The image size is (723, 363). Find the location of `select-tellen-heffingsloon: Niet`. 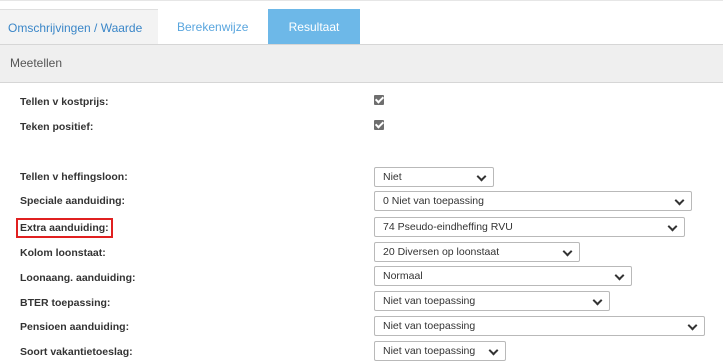

select-tellen-heffingsloon: Niet is located at coordinates (434, 177).